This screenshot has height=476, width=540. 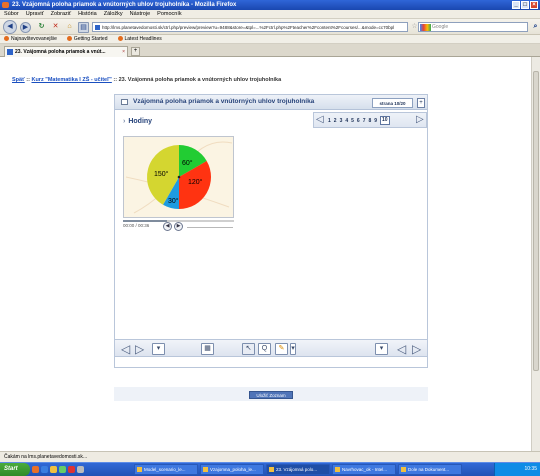 What do you see at coordinates (473, 27) in the screenshot?
I see `search-input: Google` at bounding box center [473, 27].